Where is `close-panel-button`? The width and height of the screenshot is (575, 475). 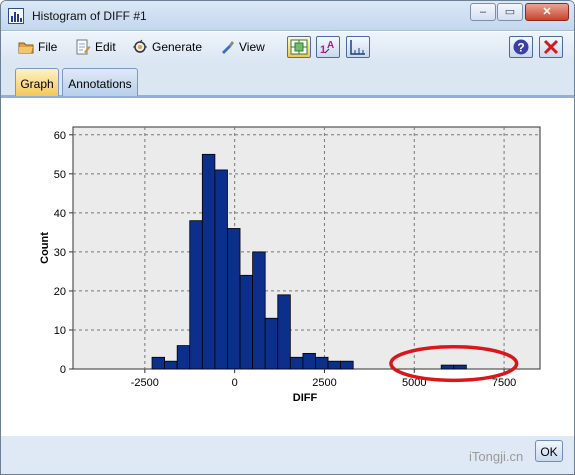
close-panel-button is located at coordinates (551, 47).